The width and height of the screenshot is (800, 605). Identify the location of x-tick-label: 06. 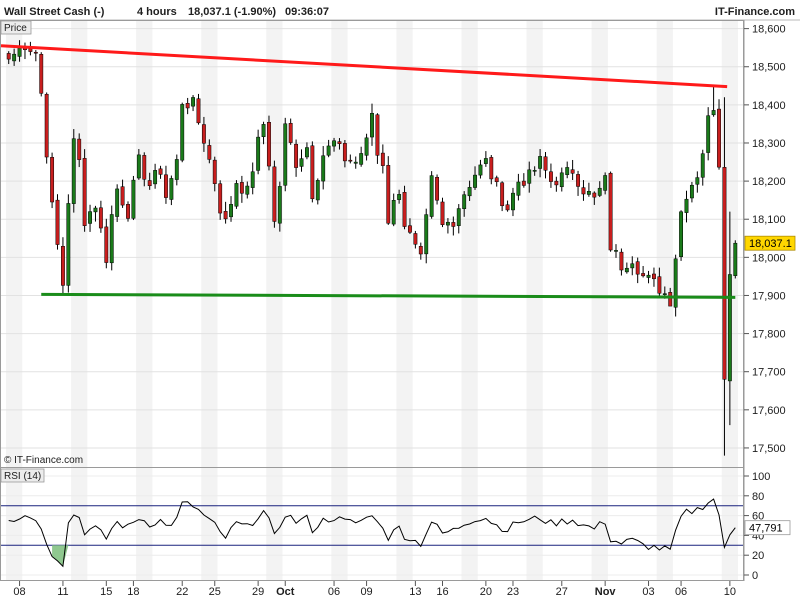
(334, 592).